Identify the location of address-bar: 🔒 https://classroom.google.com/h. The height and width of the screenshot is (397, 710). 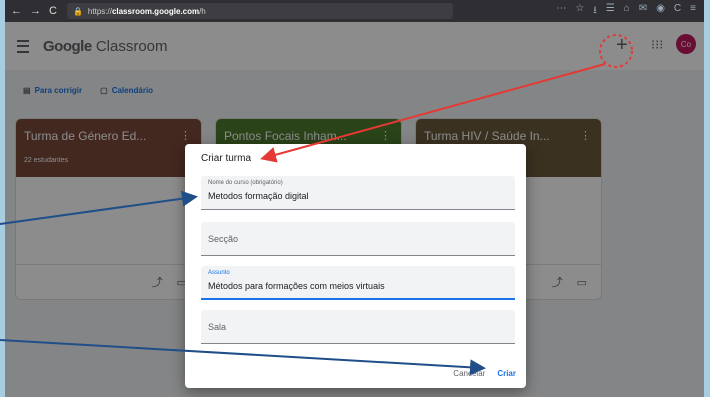
(259, 11).